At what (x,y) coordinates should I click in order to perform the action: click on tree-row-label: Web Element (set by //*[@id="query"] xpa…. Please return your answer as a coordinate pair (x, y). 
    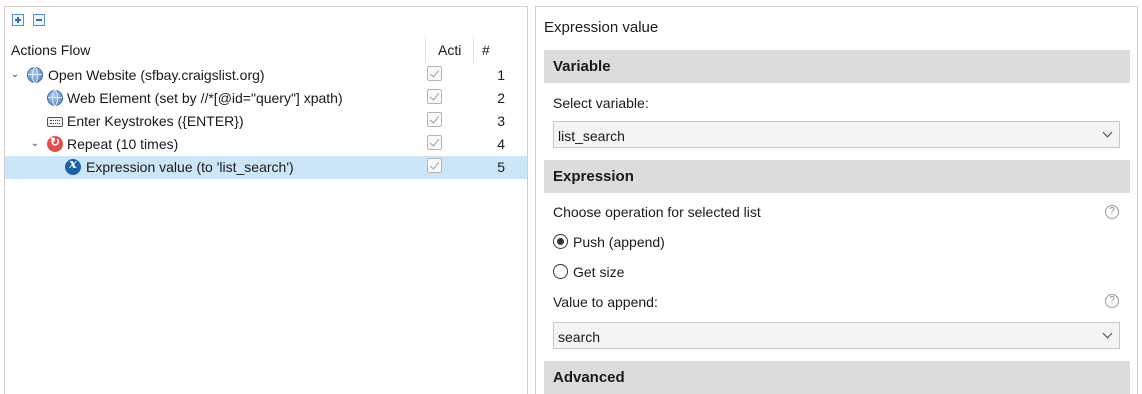
    Looking at the image, I should click on (205, 98).